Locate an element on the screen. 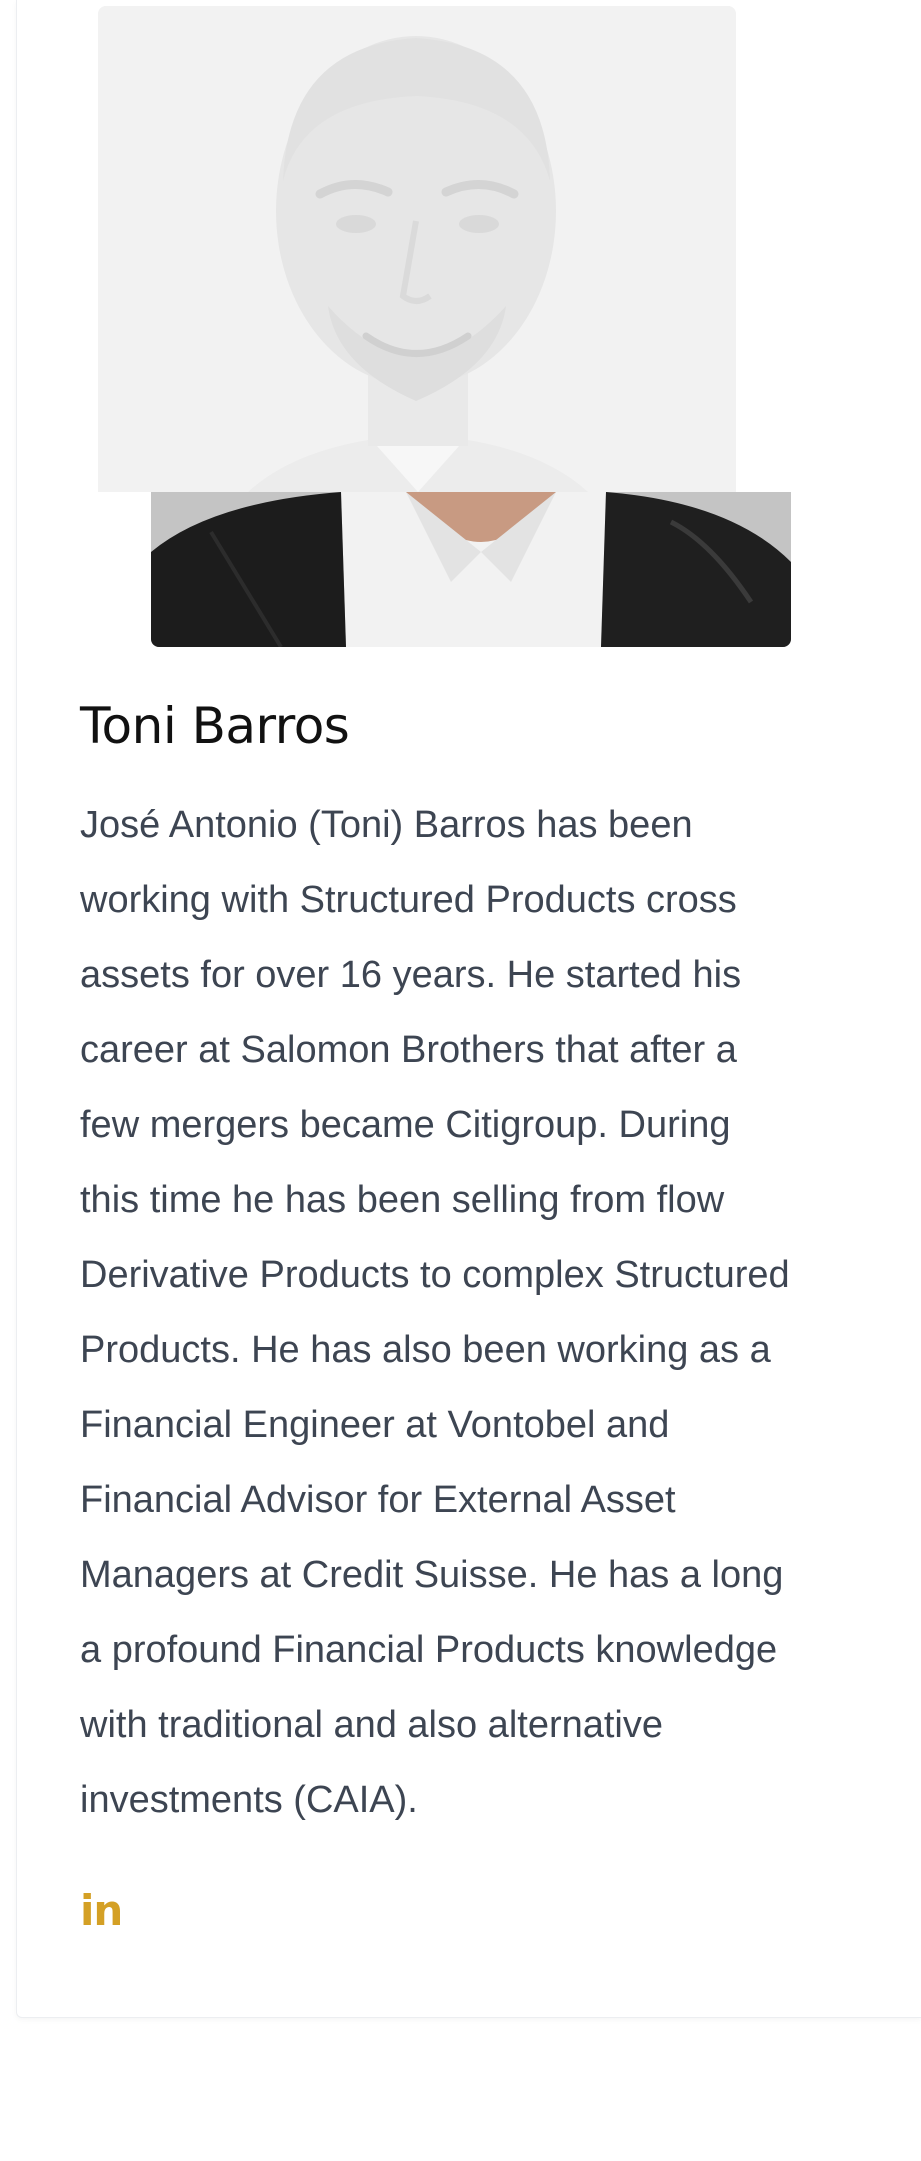 This screenshot has height=2161, width=921. bio-line: Products. He has also been working as a is located at coordinates (425, 1350).